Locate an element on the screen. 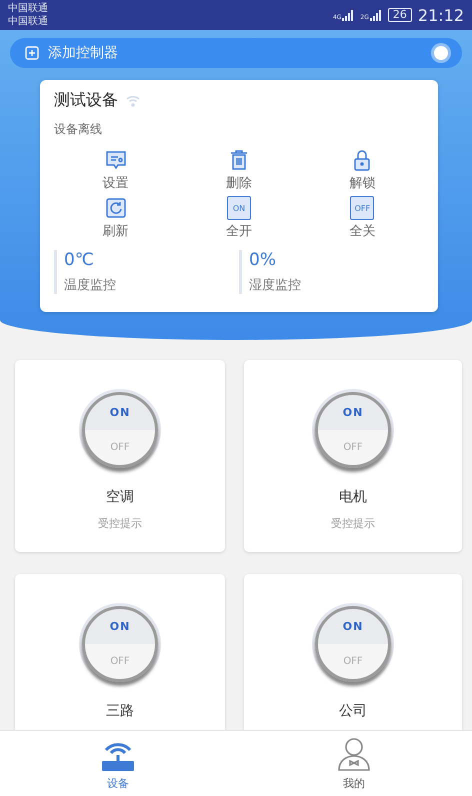  on-icon: ON is located at coordinates (238, 208).